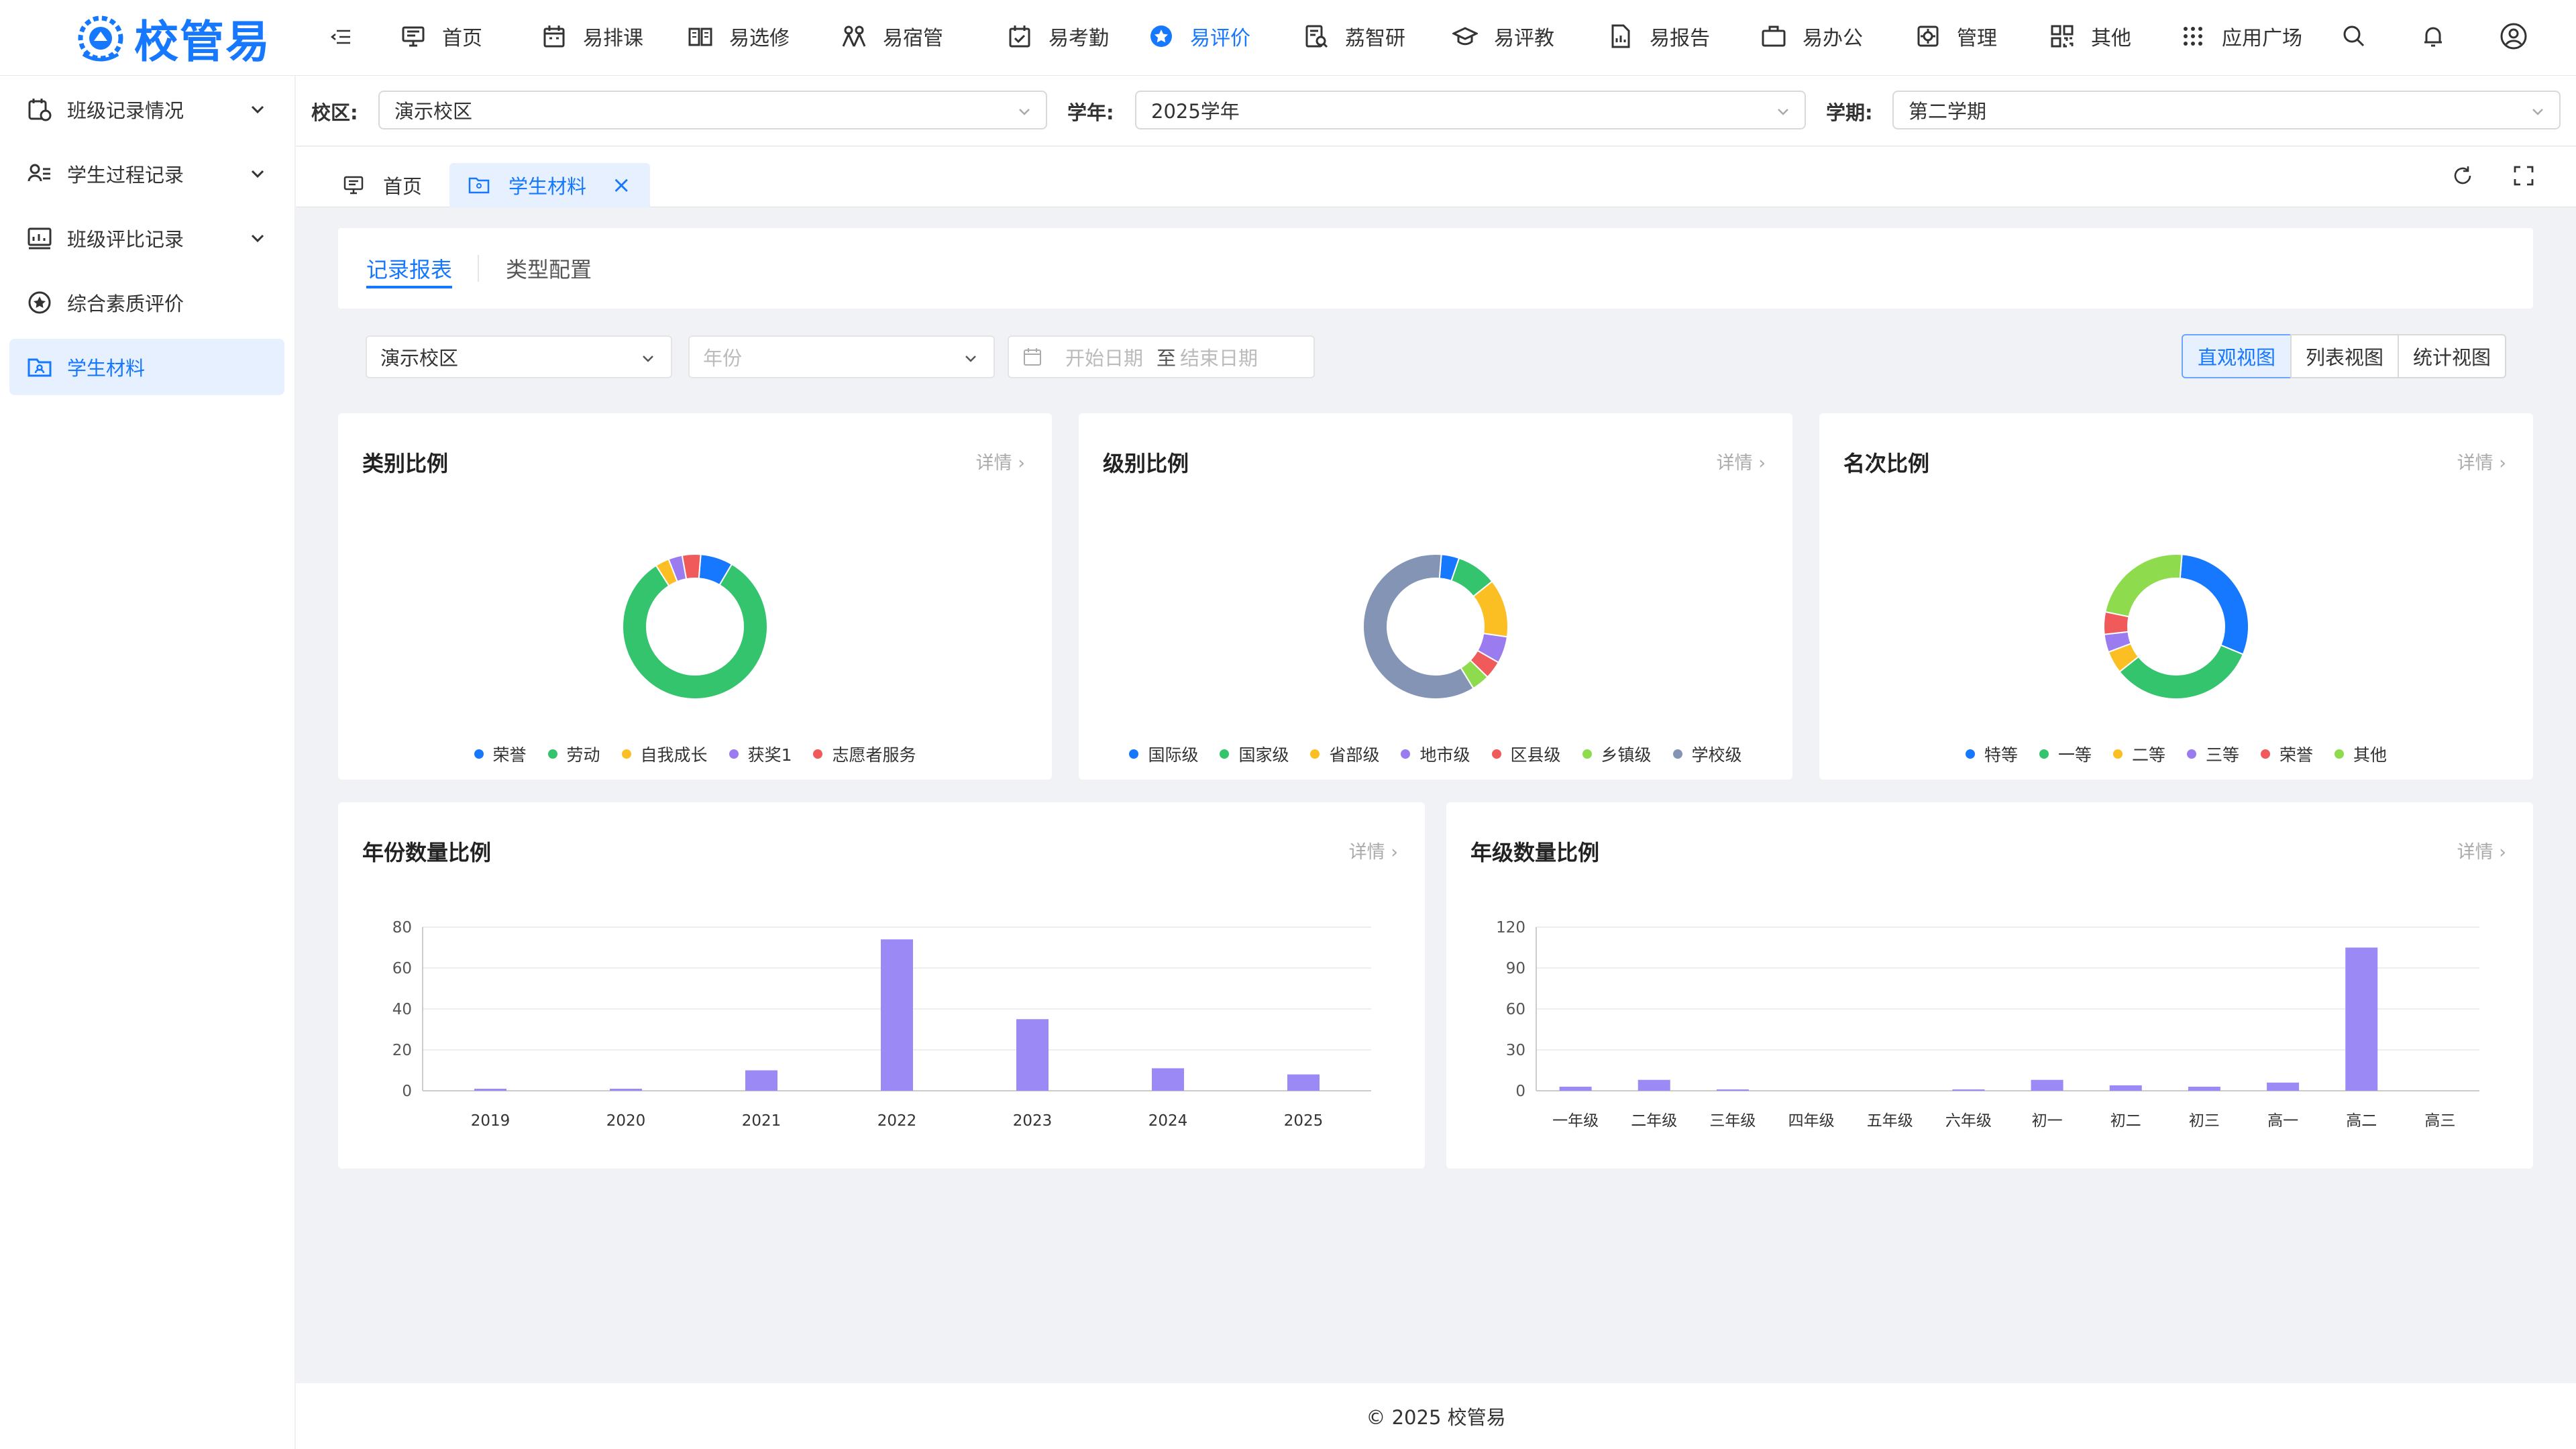  I want to click on legend-item: 省部级, so click(1344, 754).